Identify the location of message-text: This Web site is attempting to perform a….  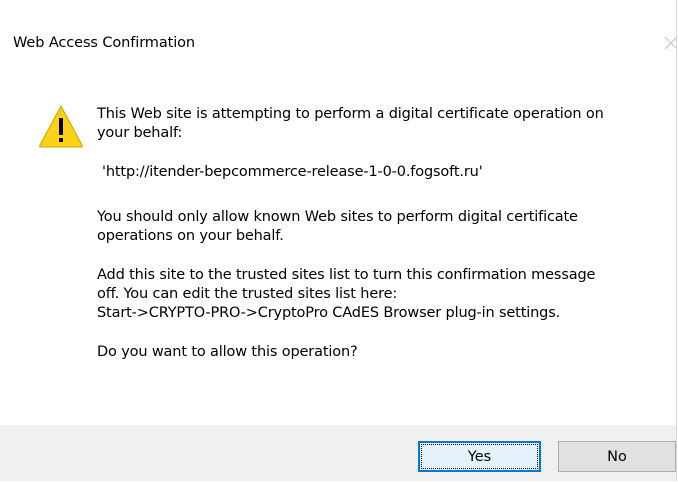
(350, 123).